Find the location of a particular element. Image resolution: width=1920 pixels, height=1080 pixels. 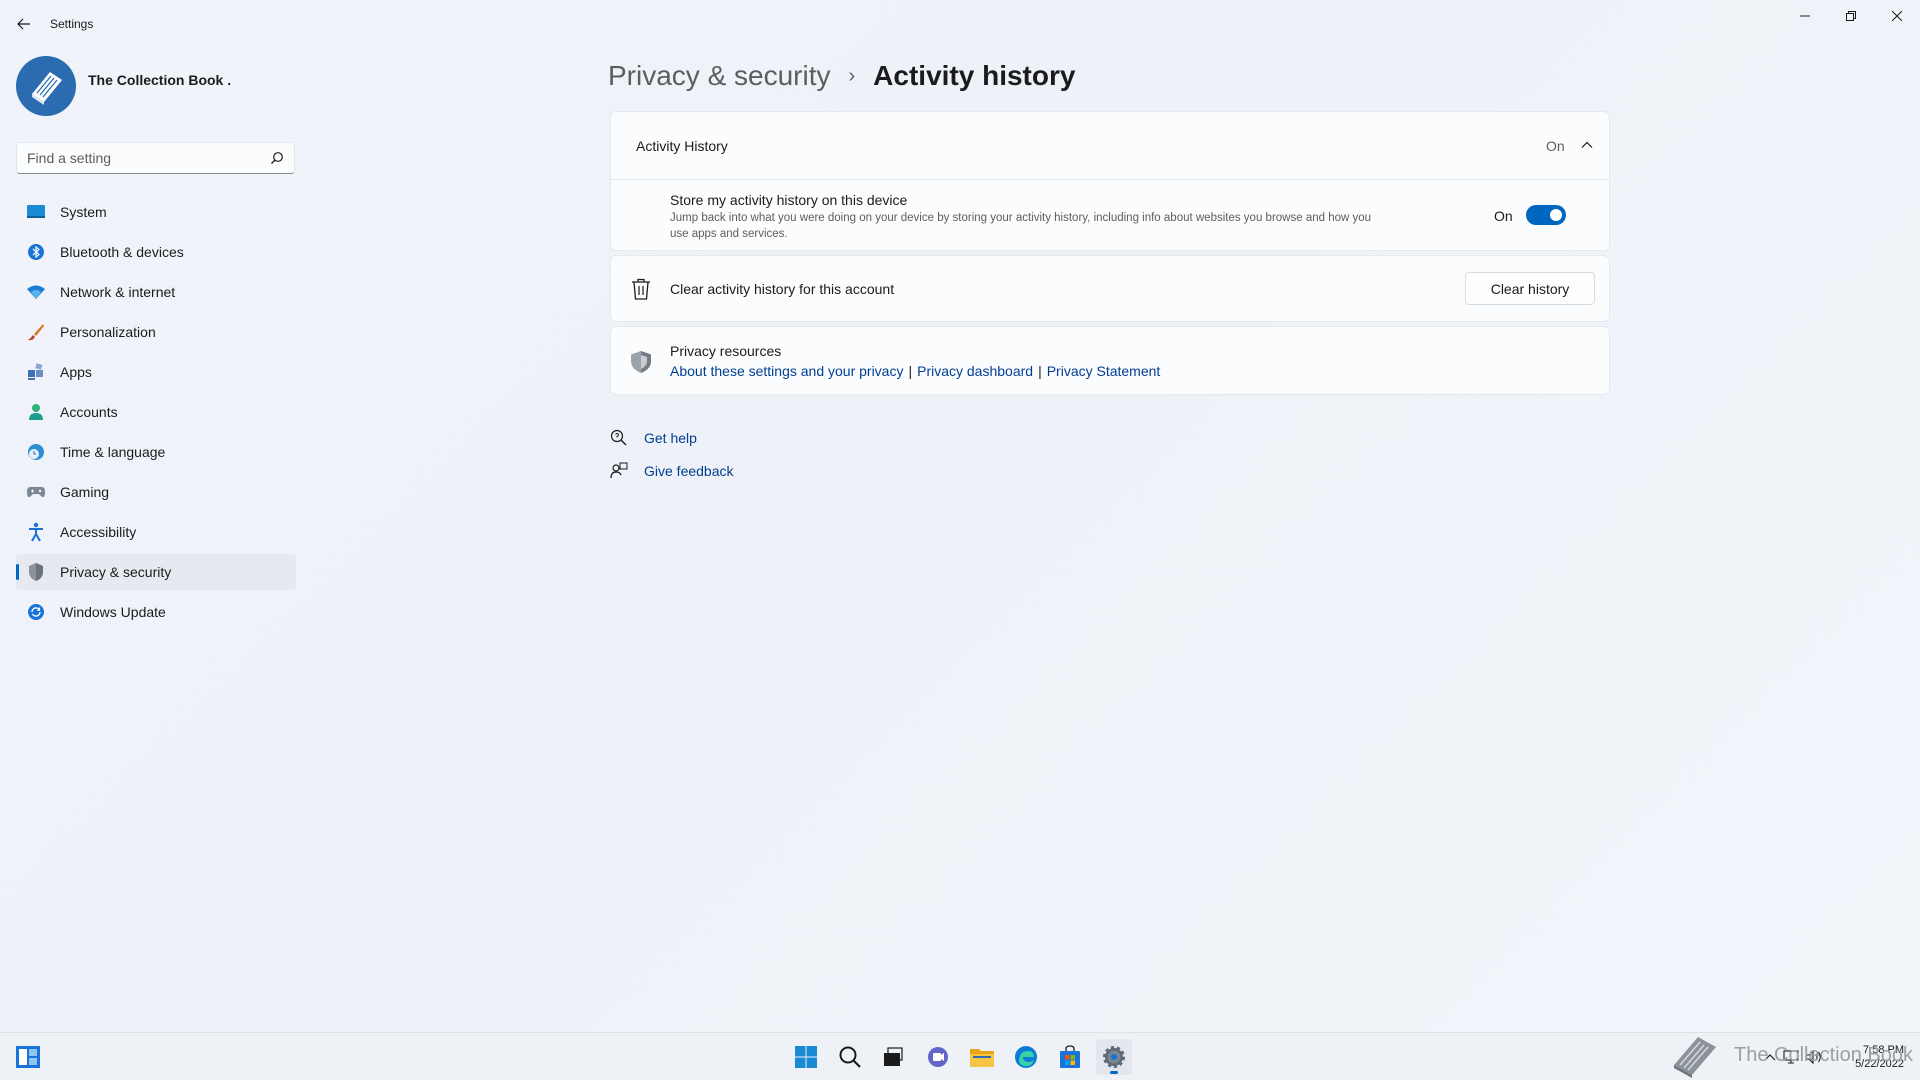

sidebar-item-accessibility: Accessibility is located at coordinates (156, 532).